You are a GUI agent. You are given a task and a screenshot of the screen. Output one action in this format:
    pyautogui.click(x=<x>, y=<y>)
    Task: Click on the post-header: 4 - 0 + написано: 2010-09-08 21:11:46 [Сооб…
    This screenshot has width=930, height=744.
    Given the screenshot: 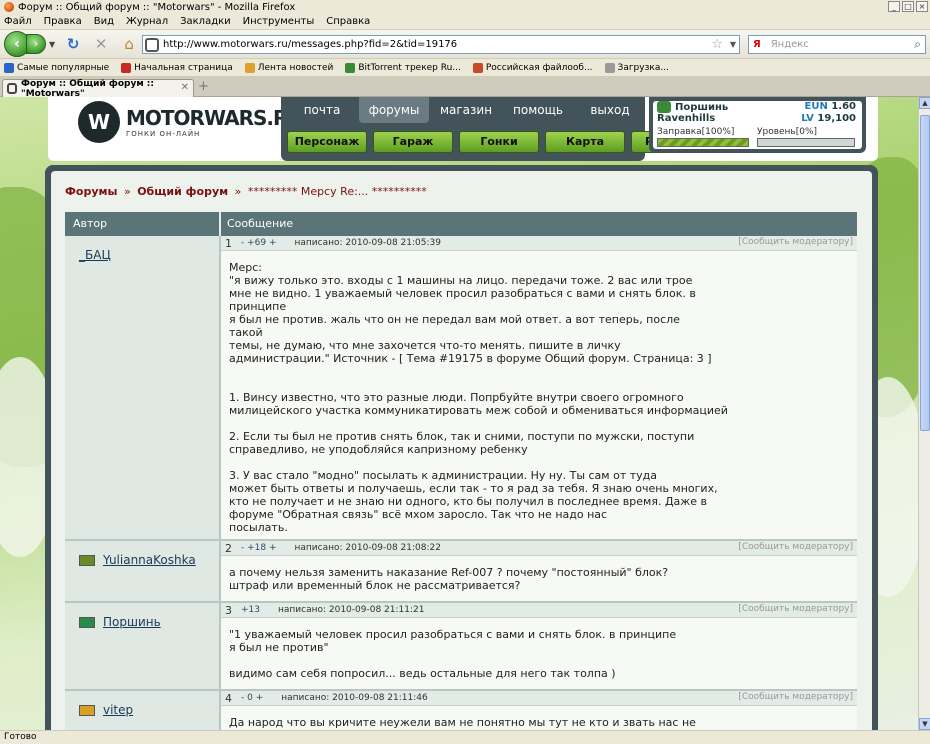 What is the action you would take?
    pyautogui.click(x=539, y=698)
    